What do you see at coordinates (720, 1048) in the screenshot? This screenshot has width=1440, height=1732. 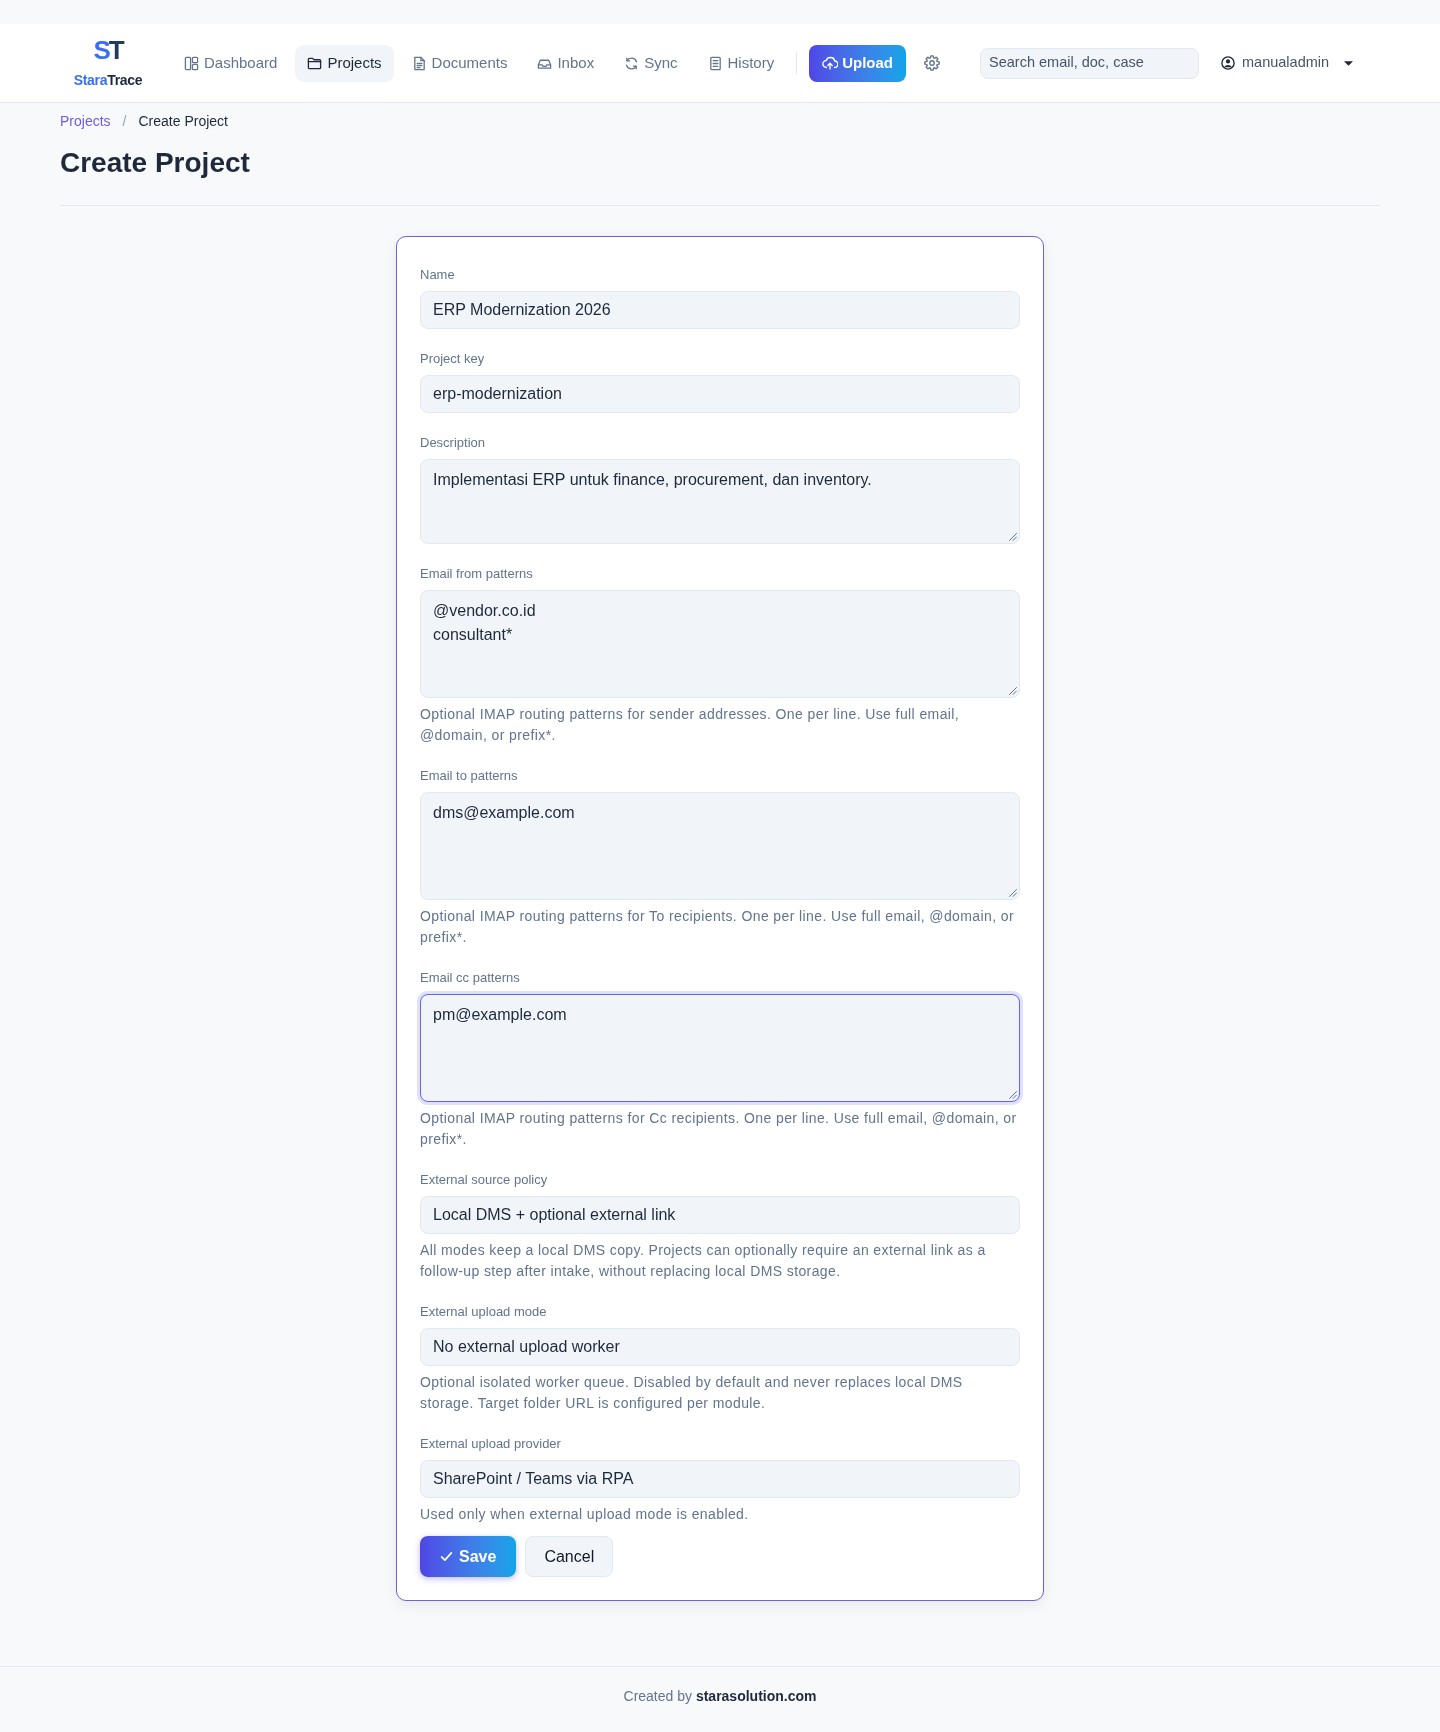 I see `textarea-field: pm@example.com` at bounding box center [720, 1048].